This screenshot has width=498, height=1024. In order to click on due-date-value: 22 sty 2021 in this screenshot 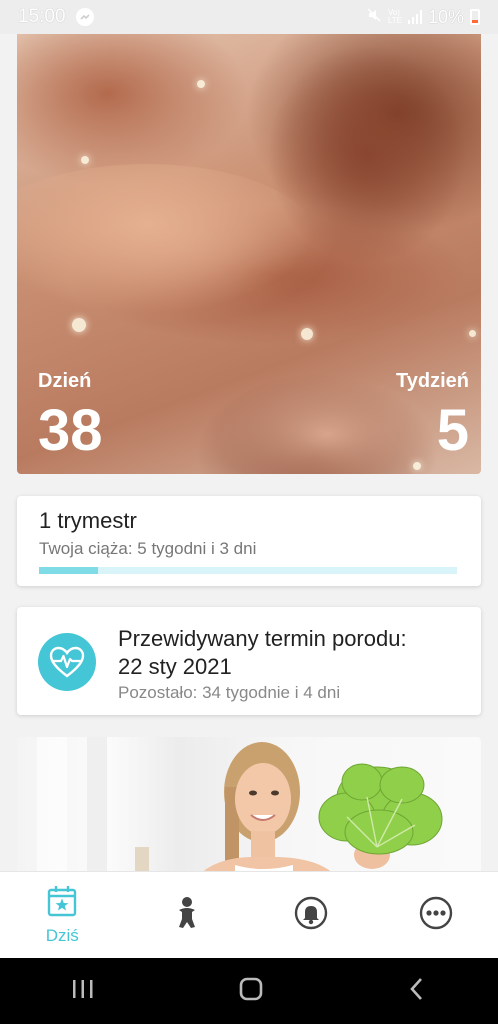, I will do `click(175, 666)`.